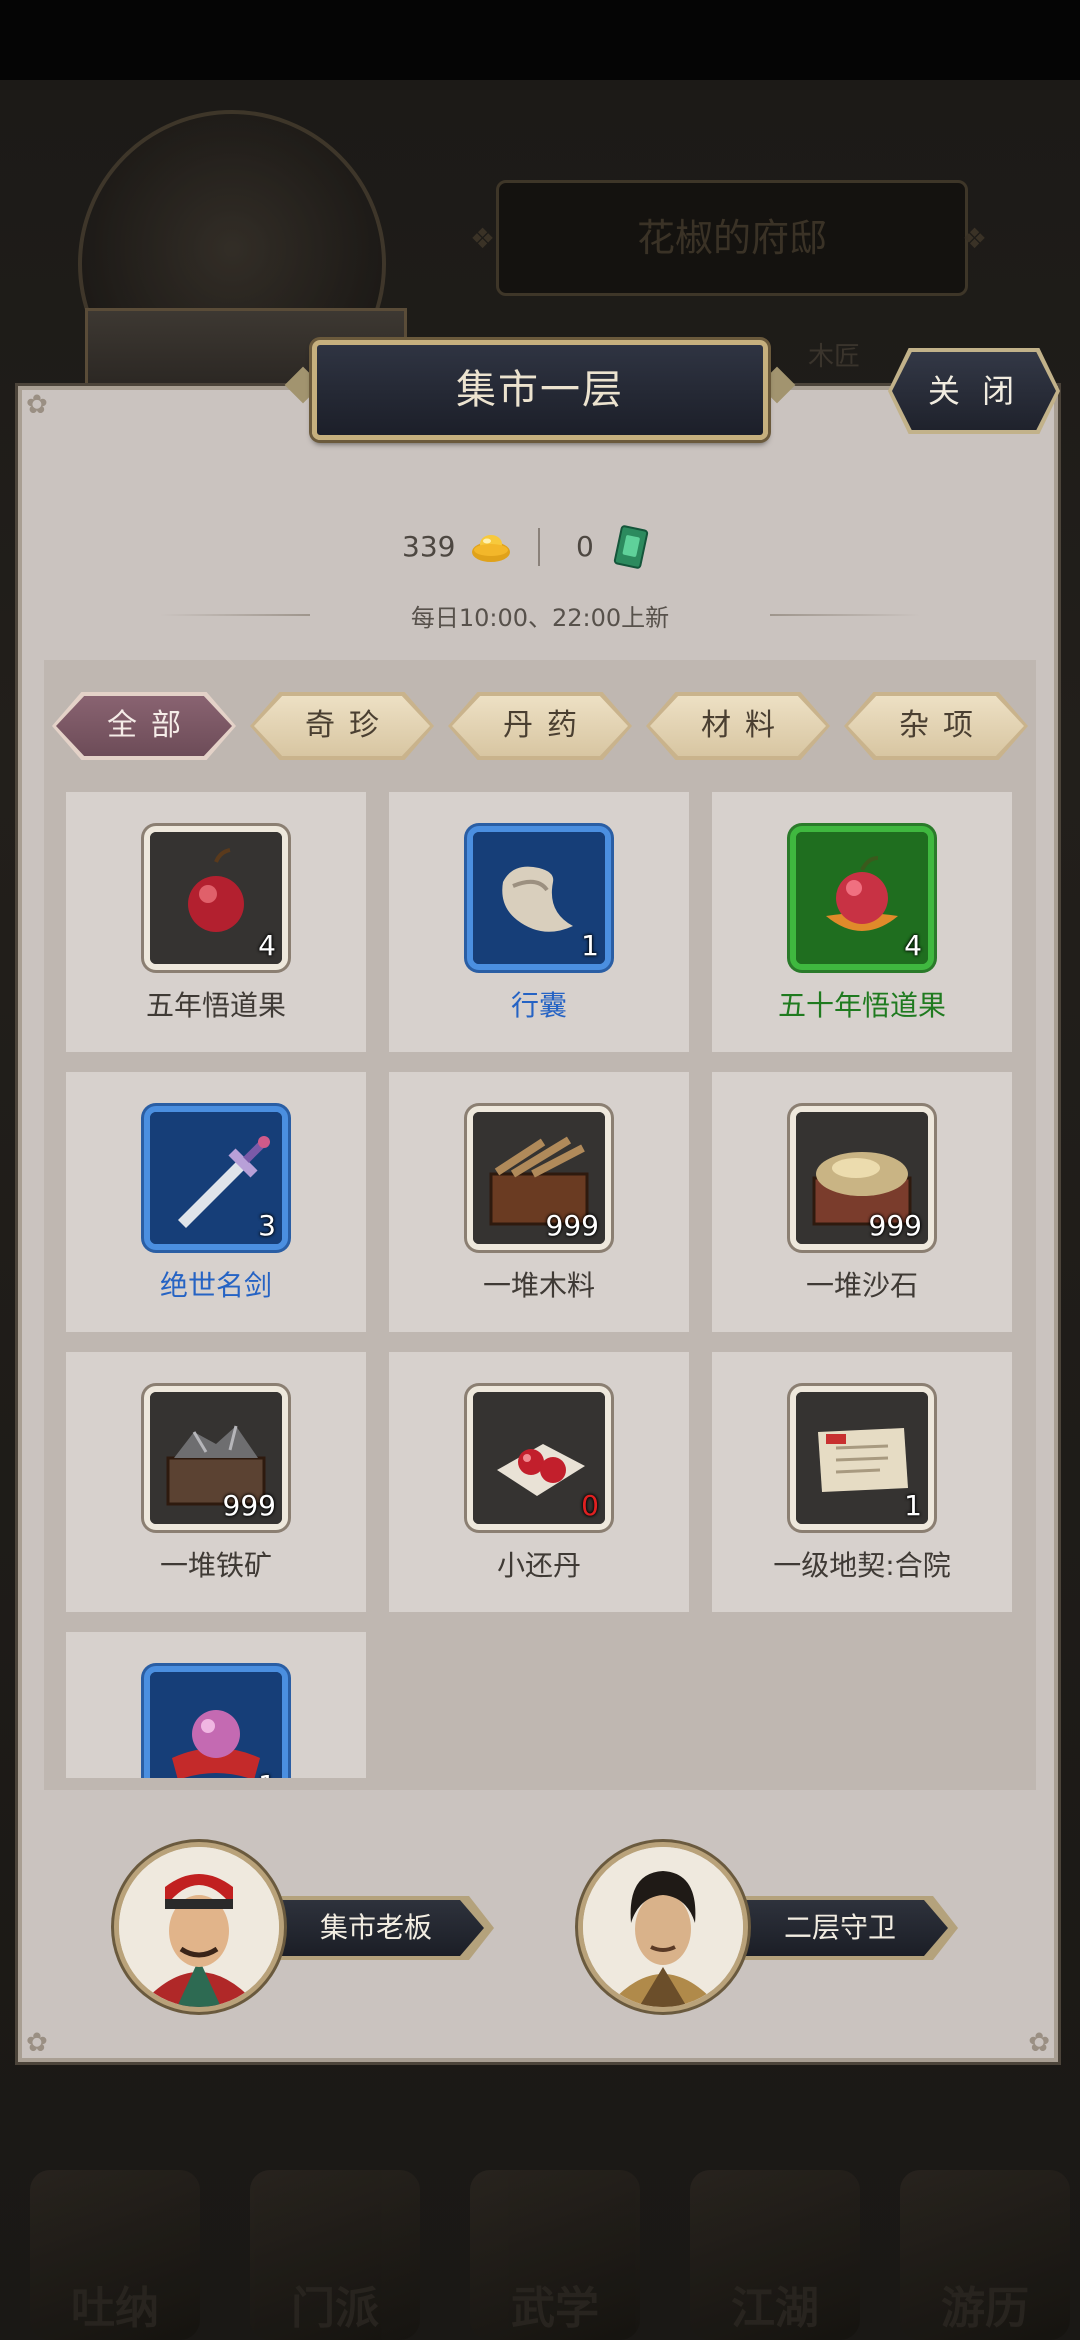 This screenshot has width=1080, height=2340. I want to click on item-card: 0 小还丹, so click(539, 1482).